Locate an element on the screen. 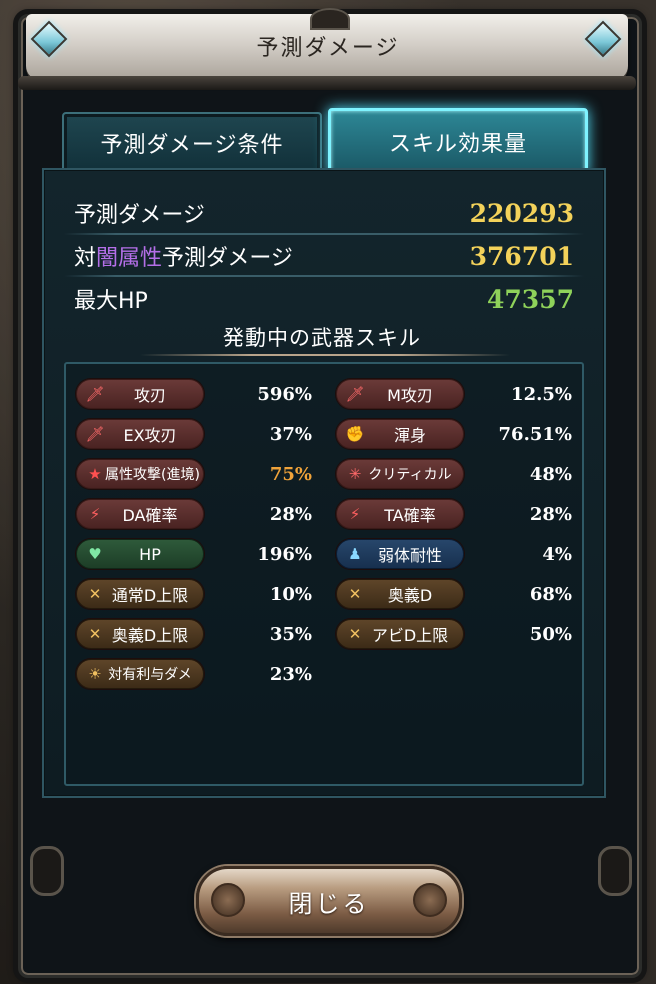 Image resolution: width=656 pixels, height=984 pixels. stat-value: 47357 is located at coordinates (530, 299).